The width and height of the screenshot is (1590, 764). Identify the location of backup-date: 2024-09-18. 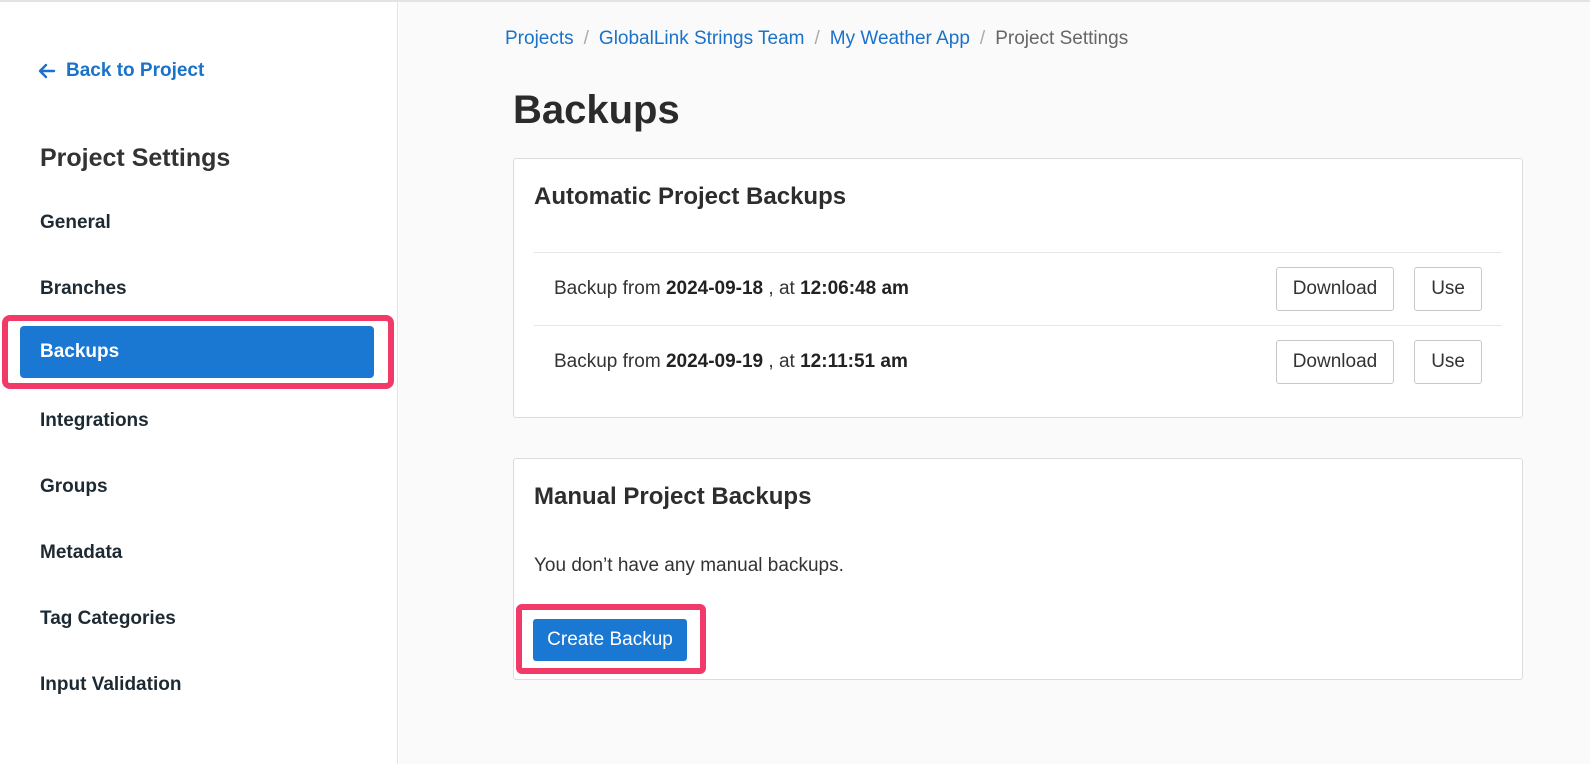
(714, 288).